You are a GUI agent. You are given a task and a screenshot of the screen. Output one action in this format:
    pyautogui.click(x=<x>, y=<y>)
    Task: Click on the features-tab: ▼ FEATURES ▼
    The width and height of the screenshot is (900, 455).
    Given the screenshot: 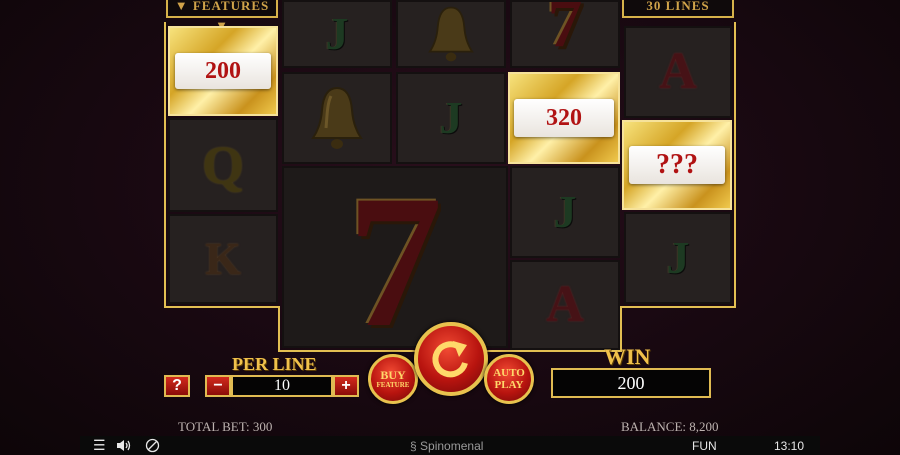 What is the action you would take?
    pyautogui.click(x=222, y=16)
    